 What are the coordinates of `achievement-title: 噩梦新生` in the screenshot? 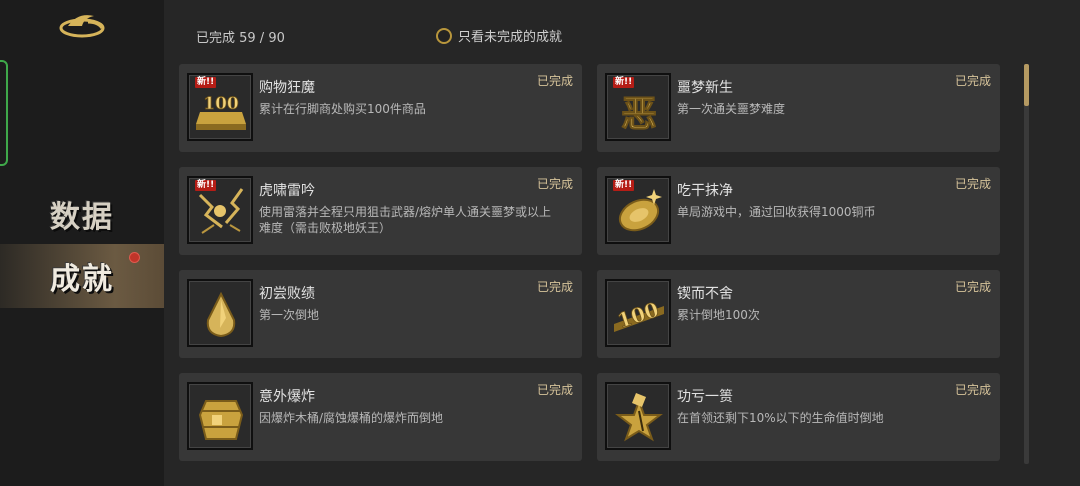 It's located at (705, 88).